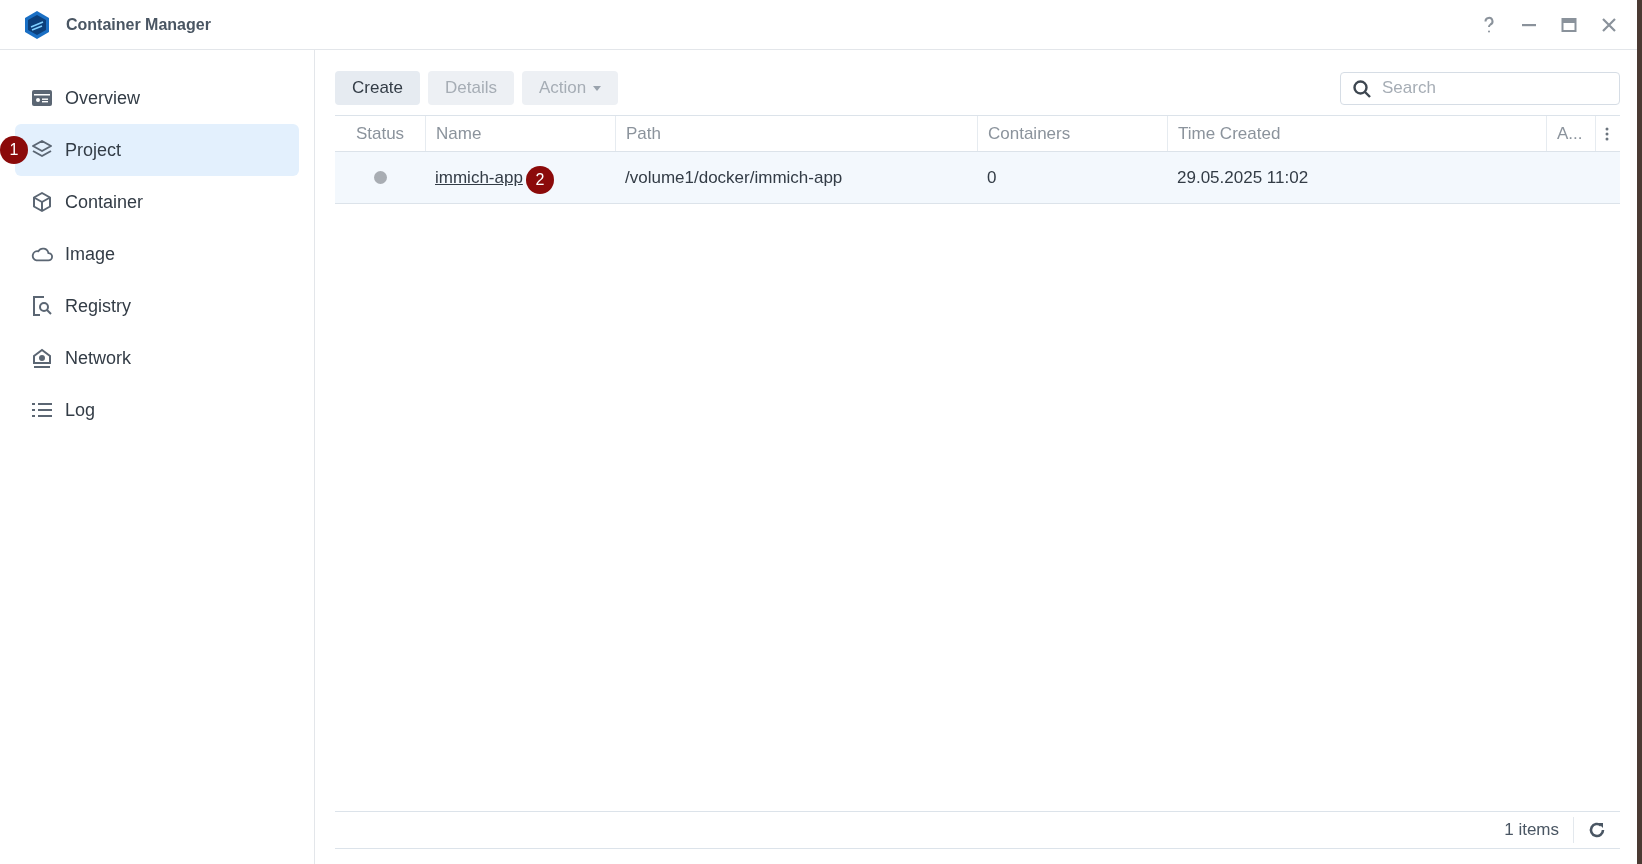 This screenshot has width=1642, height=864. What do you see at coordinates (734, 177) in the screenshot?
I see `table-cell: /volume1/docker/immich-app` at bounding box center [734, 177].